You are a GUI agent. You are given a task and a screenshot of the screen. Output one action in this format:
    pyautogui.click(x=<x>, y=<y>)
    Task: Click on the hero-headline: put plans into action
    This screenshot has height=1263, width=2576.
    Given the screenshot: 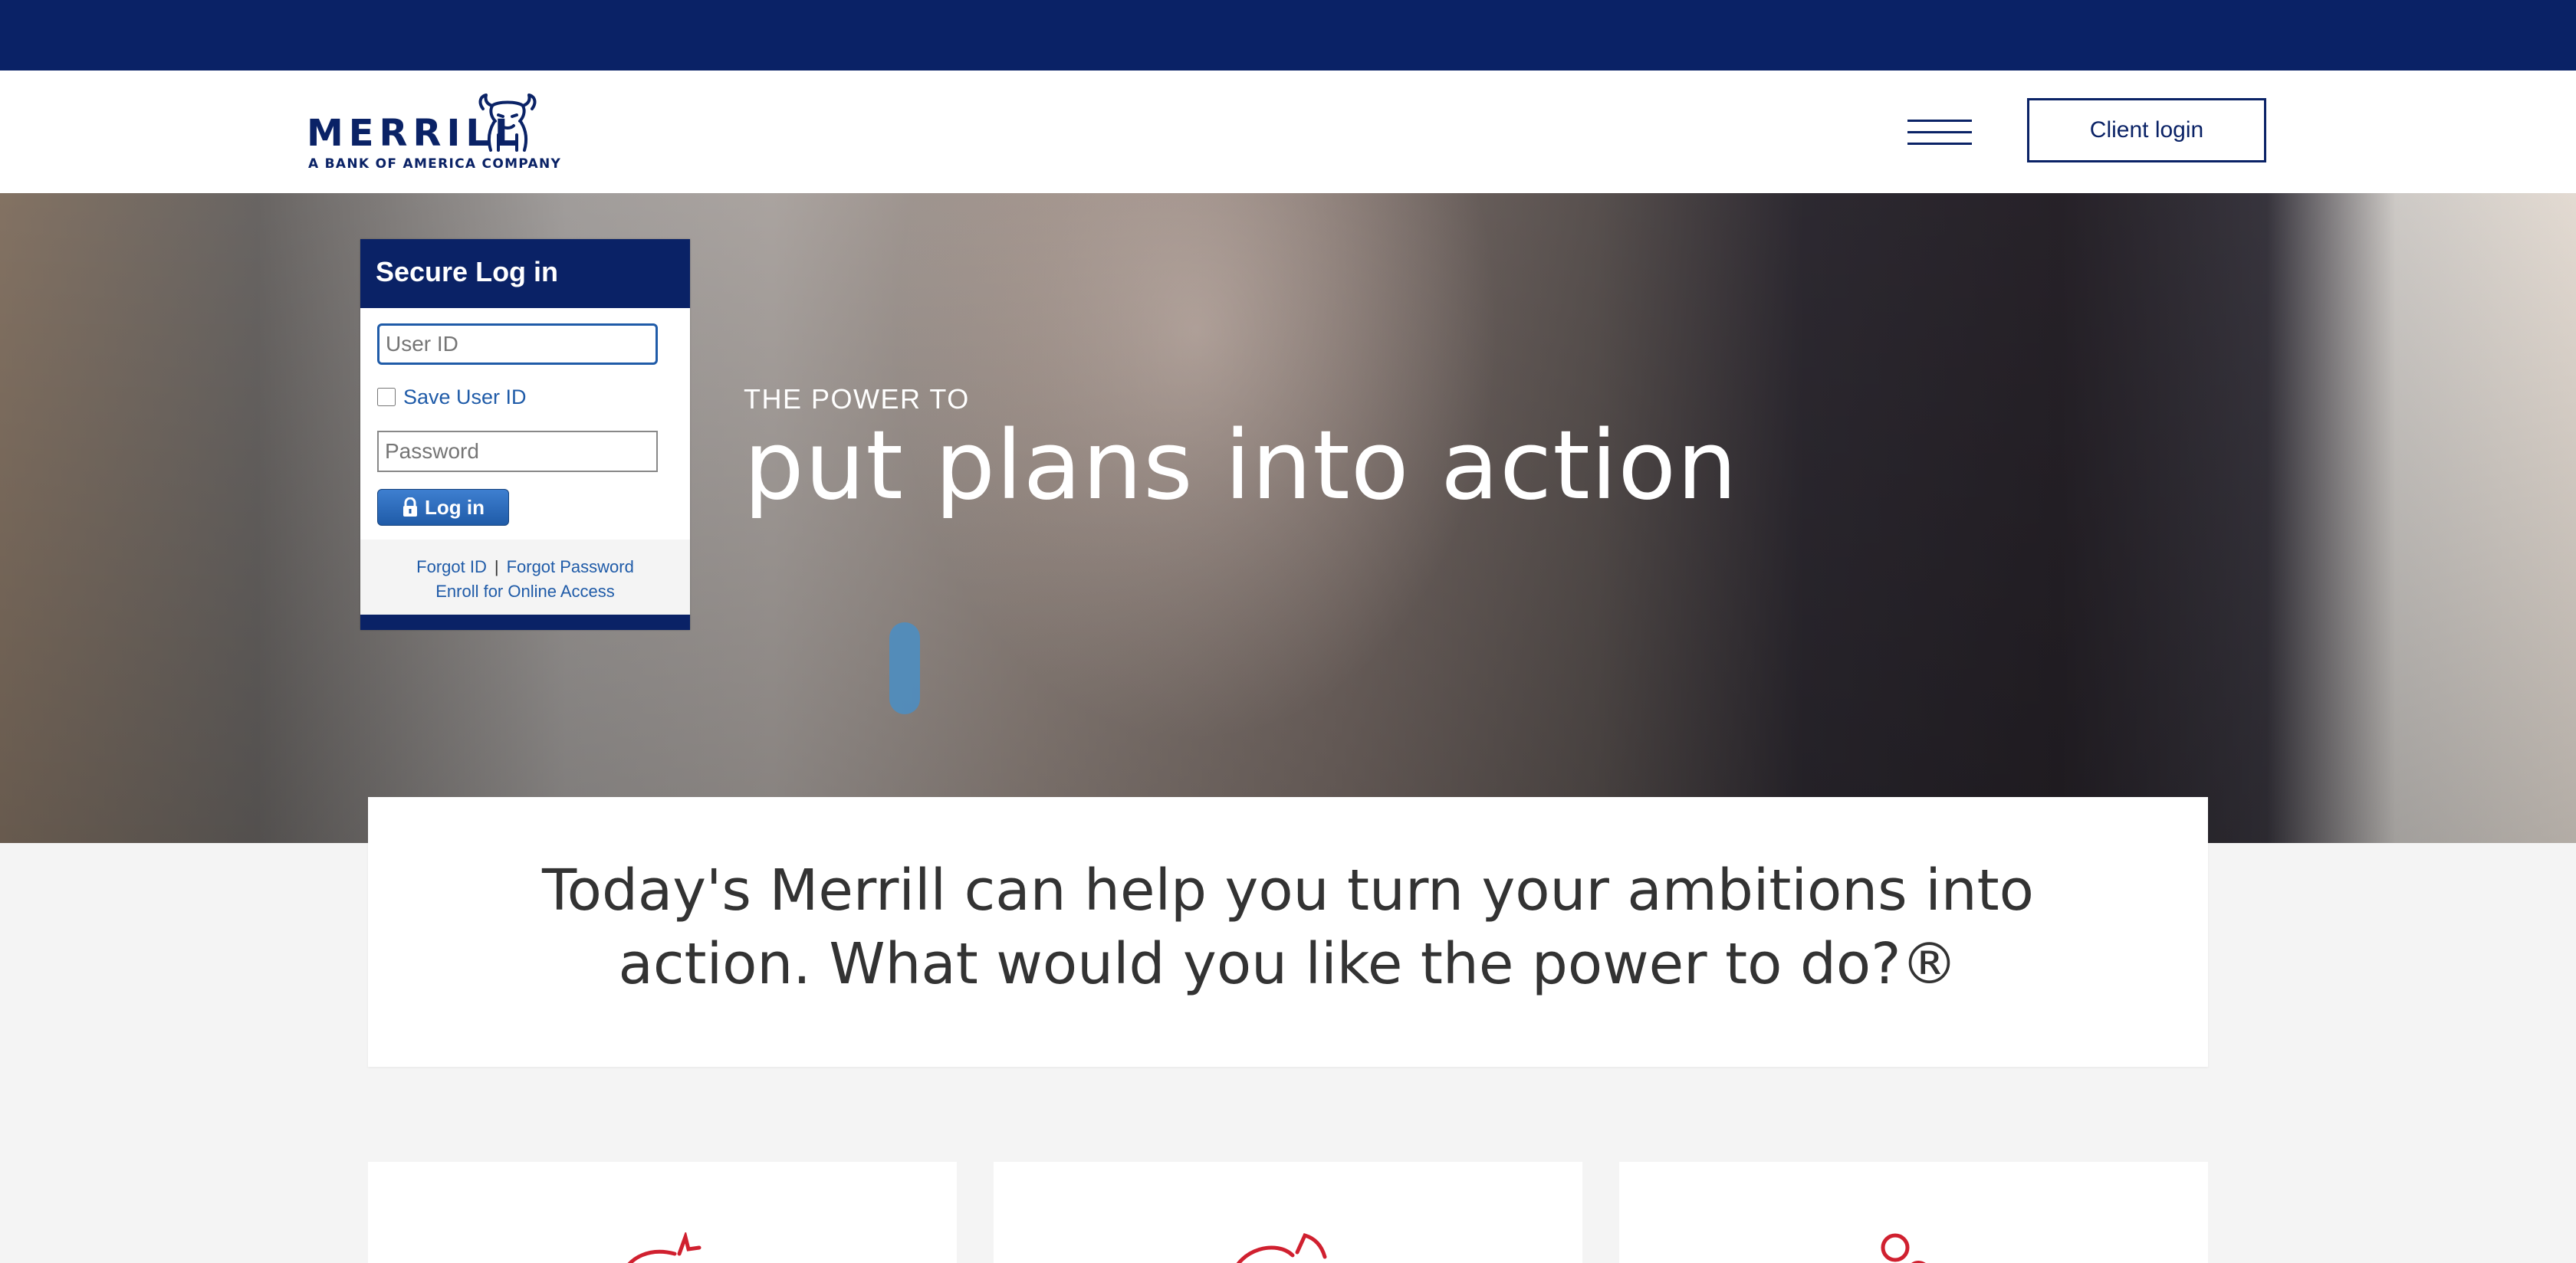 What is the action you would take?
    pyautogui.click(x=1241, y=466)
    